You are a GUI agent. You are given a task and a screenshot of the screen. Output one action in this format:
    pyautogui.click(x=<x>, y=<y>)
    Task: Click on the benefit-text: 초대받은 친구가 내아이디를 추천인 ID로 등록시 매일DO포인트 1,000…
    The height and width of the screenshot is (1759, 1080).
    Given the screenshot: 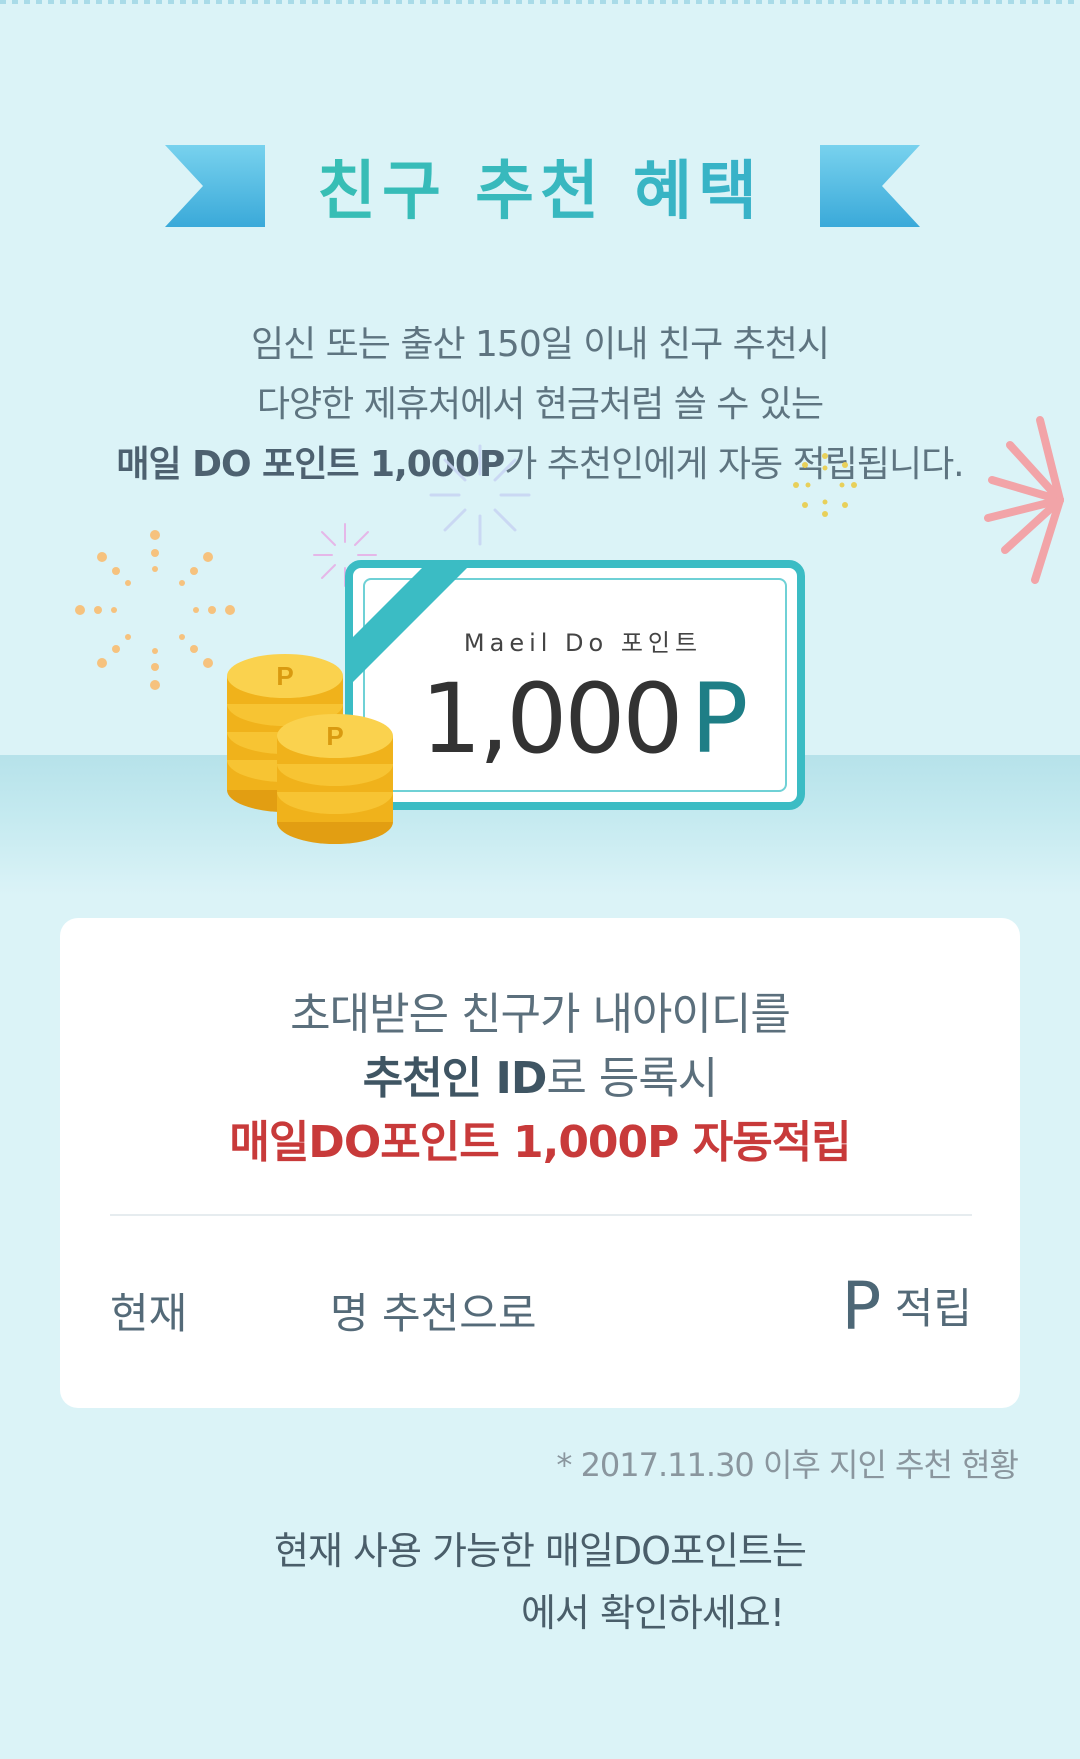 What is the action you would take?
    pyautogui.click(x=540, y=1079)
    